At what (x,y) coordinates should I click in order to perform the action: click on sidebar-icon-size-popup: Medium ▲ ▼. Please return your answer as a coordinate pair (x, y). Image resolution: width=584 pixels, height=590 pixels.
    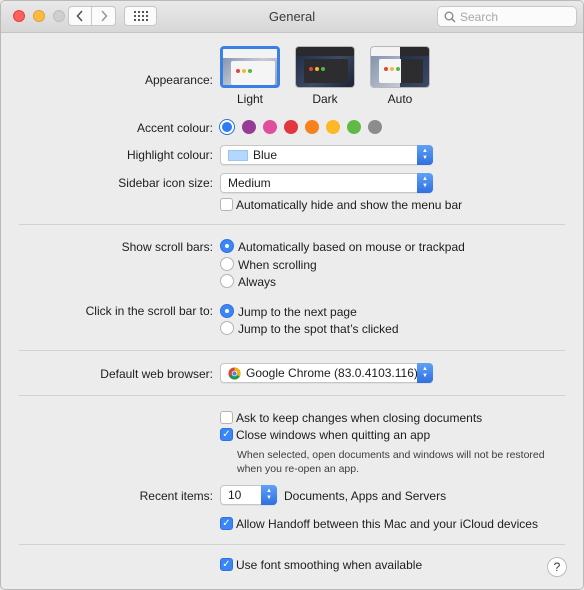
    Looking at the image, I should click on (326, 183).